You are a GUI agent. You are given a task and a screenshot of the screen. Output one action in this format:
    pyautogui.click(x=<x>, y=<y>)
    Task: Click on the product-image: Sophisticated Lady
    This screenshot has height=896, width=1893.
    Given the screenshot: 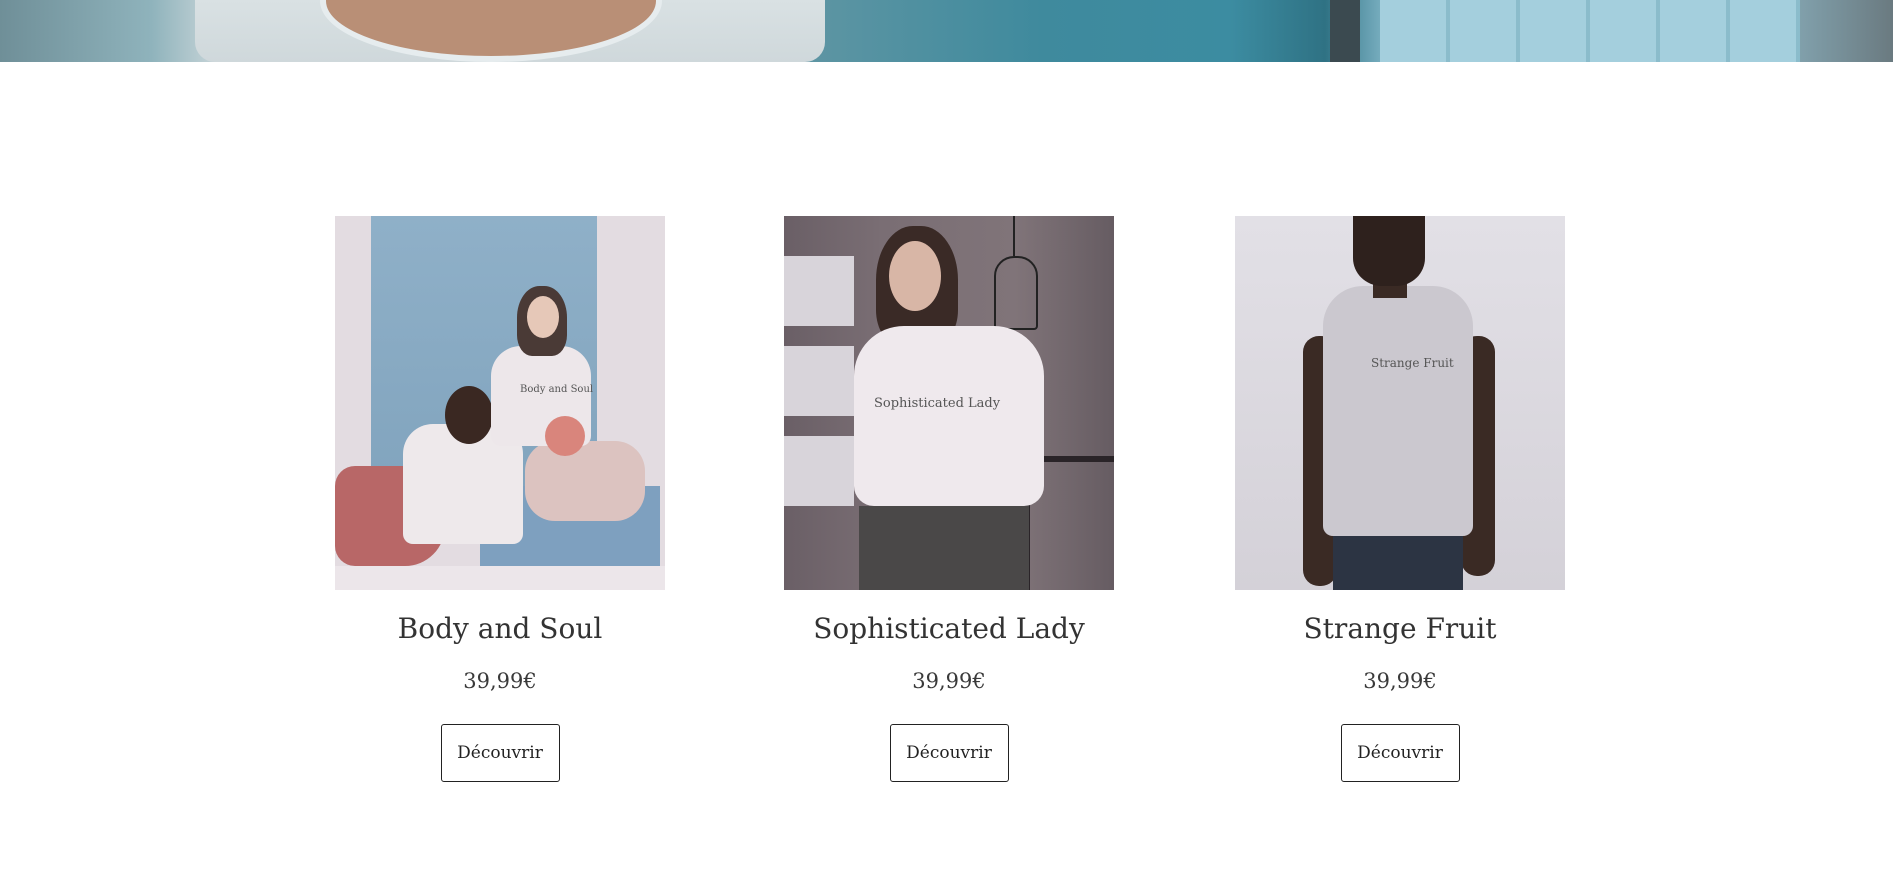 What is the action you would take?
    pyautogui.click(x=949, y=403)
    